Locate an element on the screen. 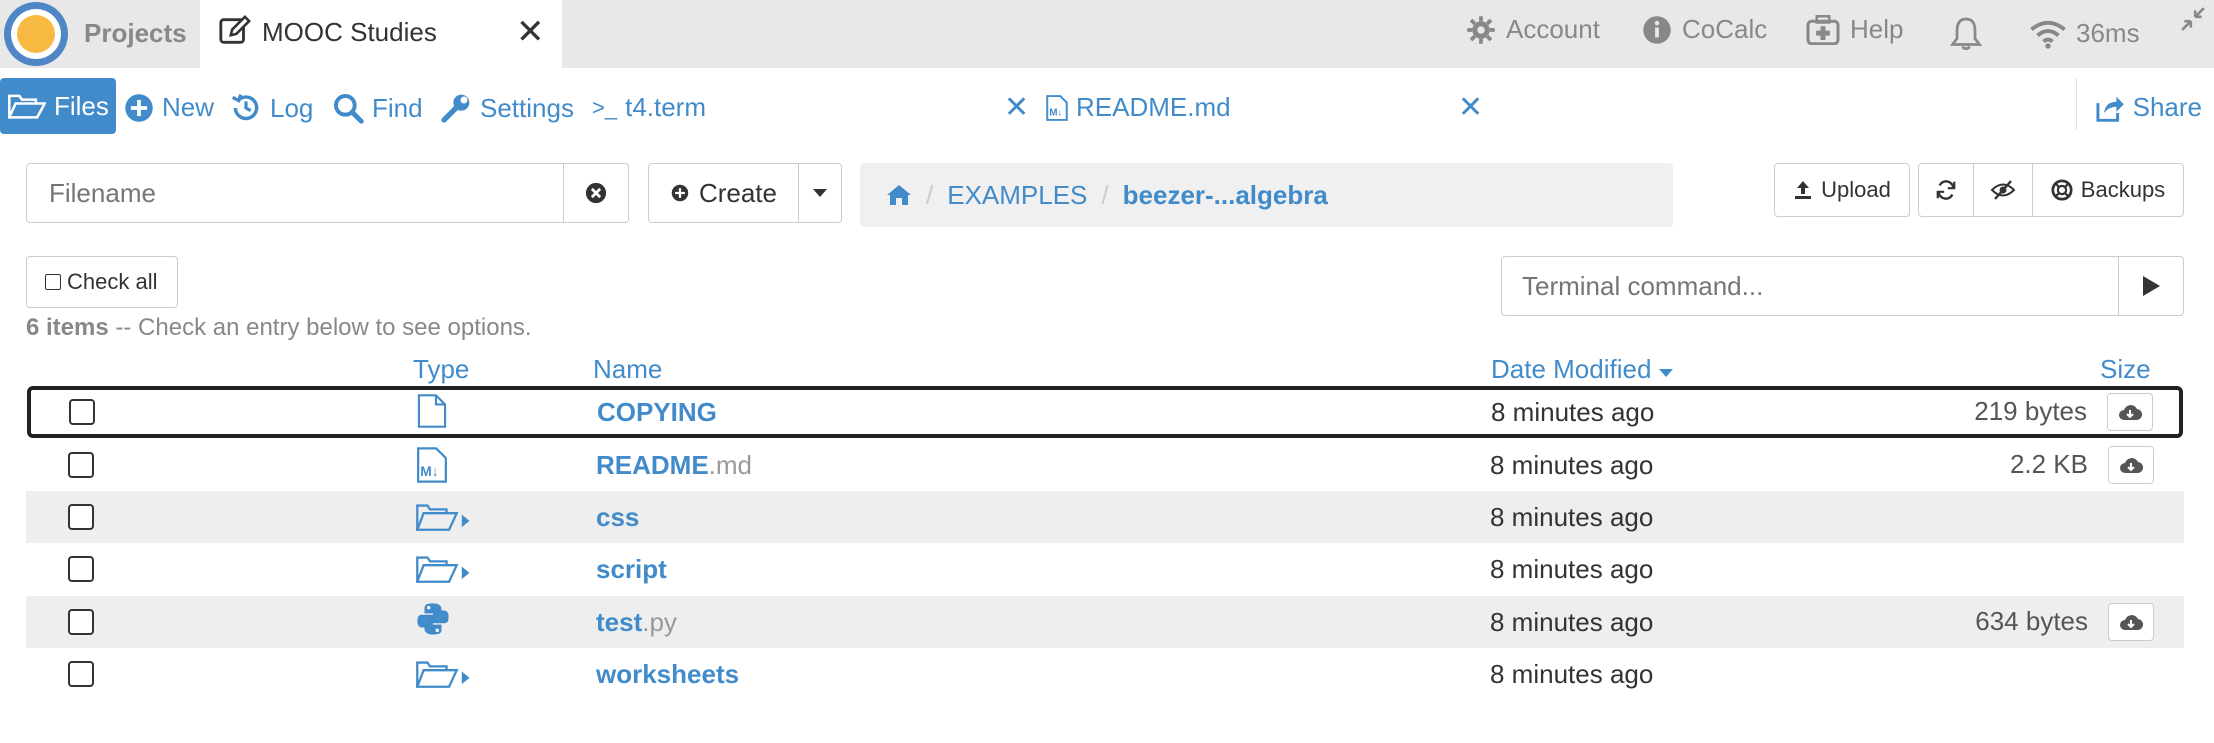  file-name: COPYING is located at coordinates (657, 412).